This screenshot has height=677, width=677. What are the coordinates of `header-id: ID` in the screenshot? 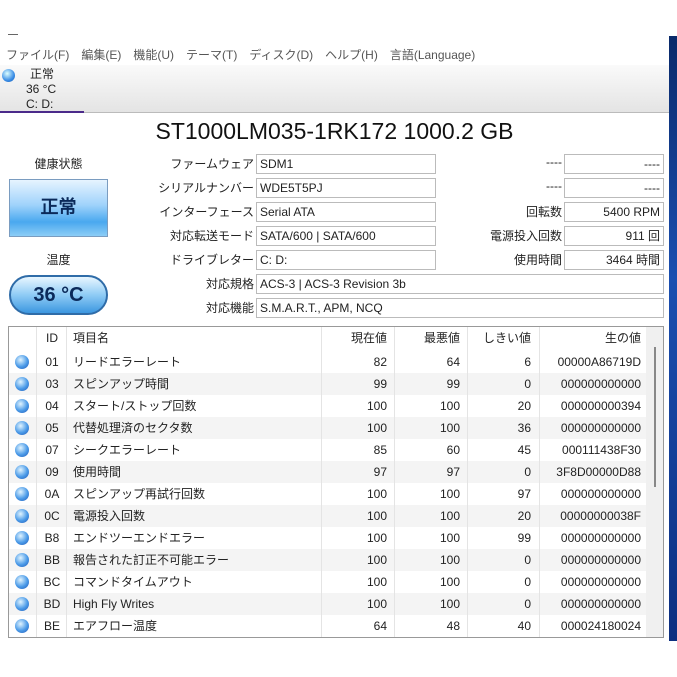 It's located at (52, 338).